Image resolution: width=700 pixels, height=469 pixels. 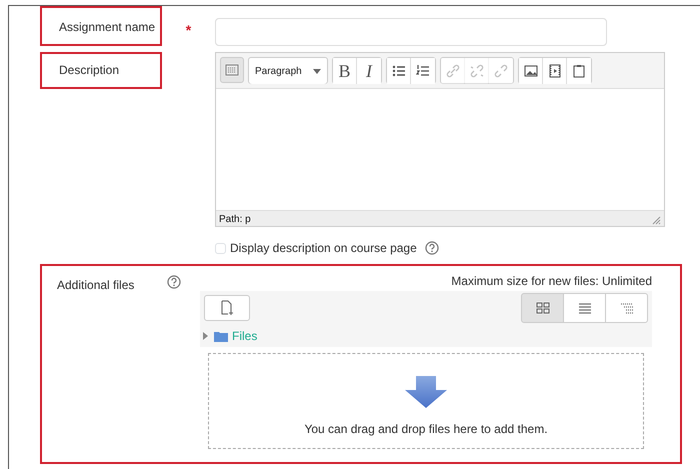 I want to click on checkbox, so click(x=220, y=248).